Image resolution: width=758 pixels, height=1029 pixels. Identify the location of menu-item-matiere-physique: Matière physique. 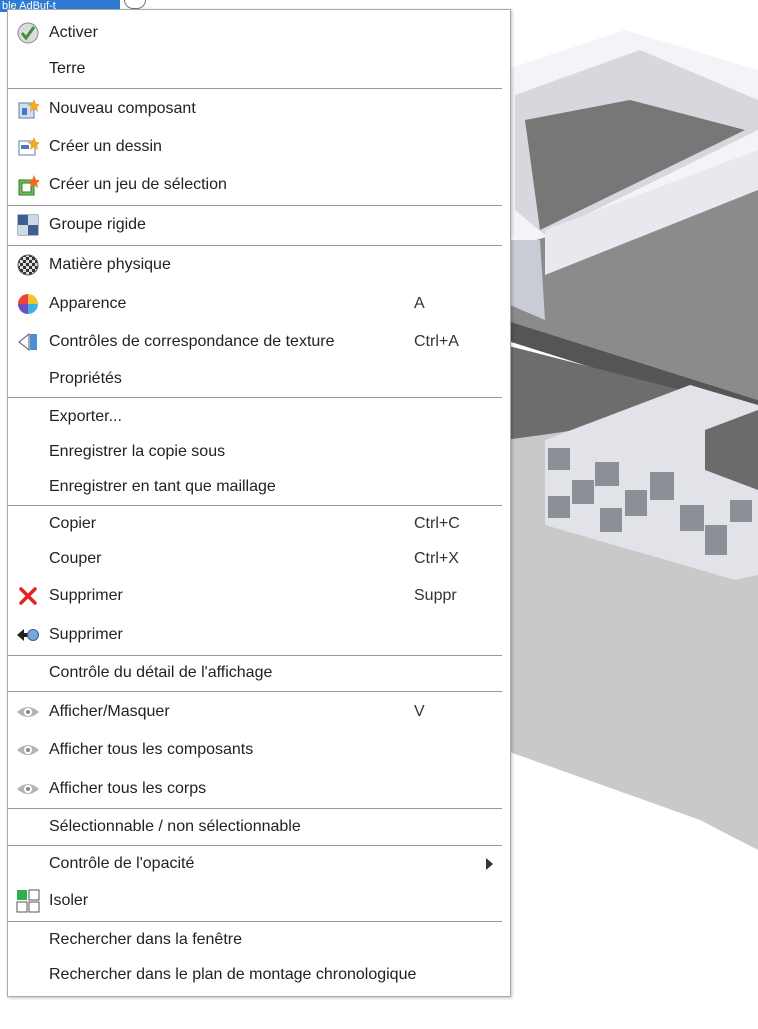
(259, 265).